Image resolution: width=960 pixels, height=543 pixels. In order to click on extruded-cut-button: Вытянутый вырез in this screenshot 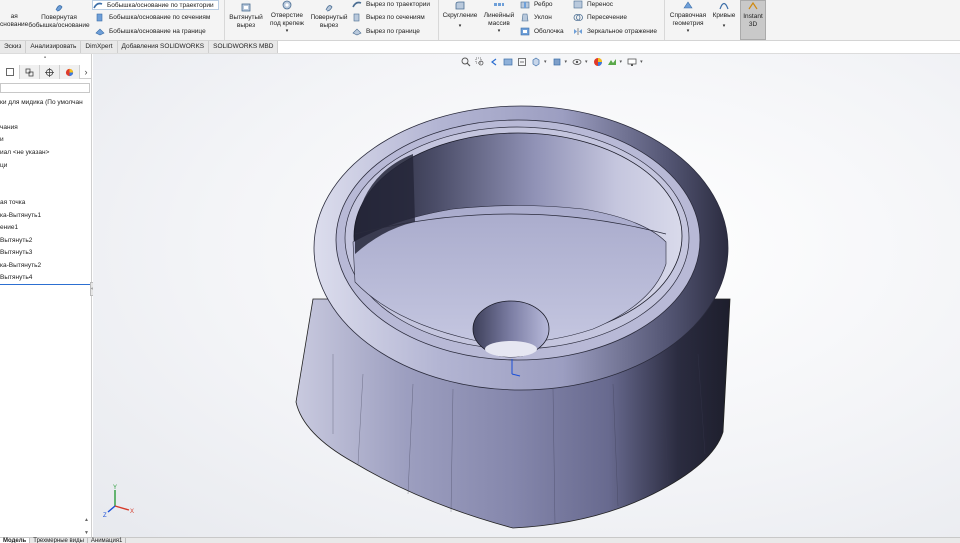, I will do `click(246, 16)`.